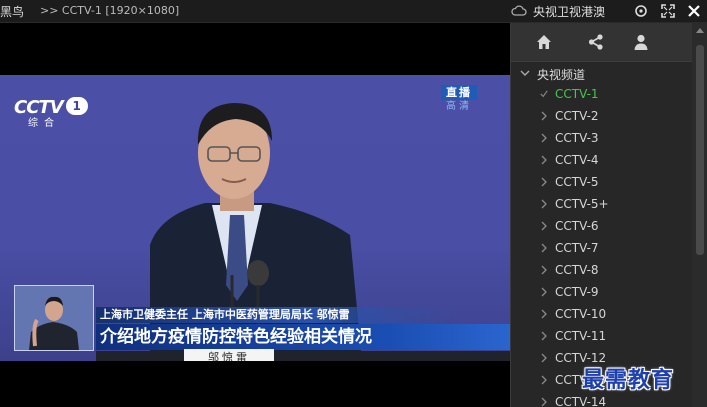  Describe the element at coordinates (601, 204) in the screenshot. I see `channel-item-cctv-5plus: CCTV-5+` at that location.